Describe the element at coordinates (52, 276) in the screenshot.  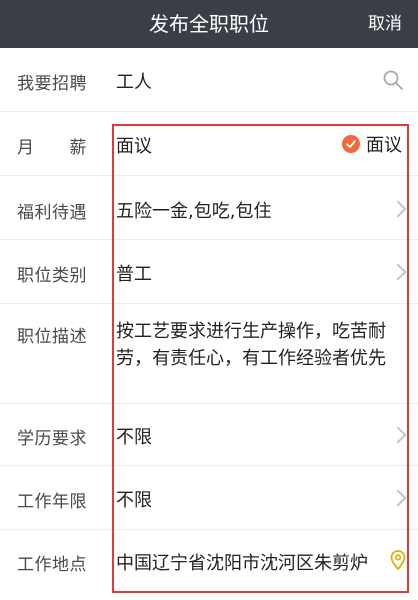
I see `category-label: 职位类别` at that location.